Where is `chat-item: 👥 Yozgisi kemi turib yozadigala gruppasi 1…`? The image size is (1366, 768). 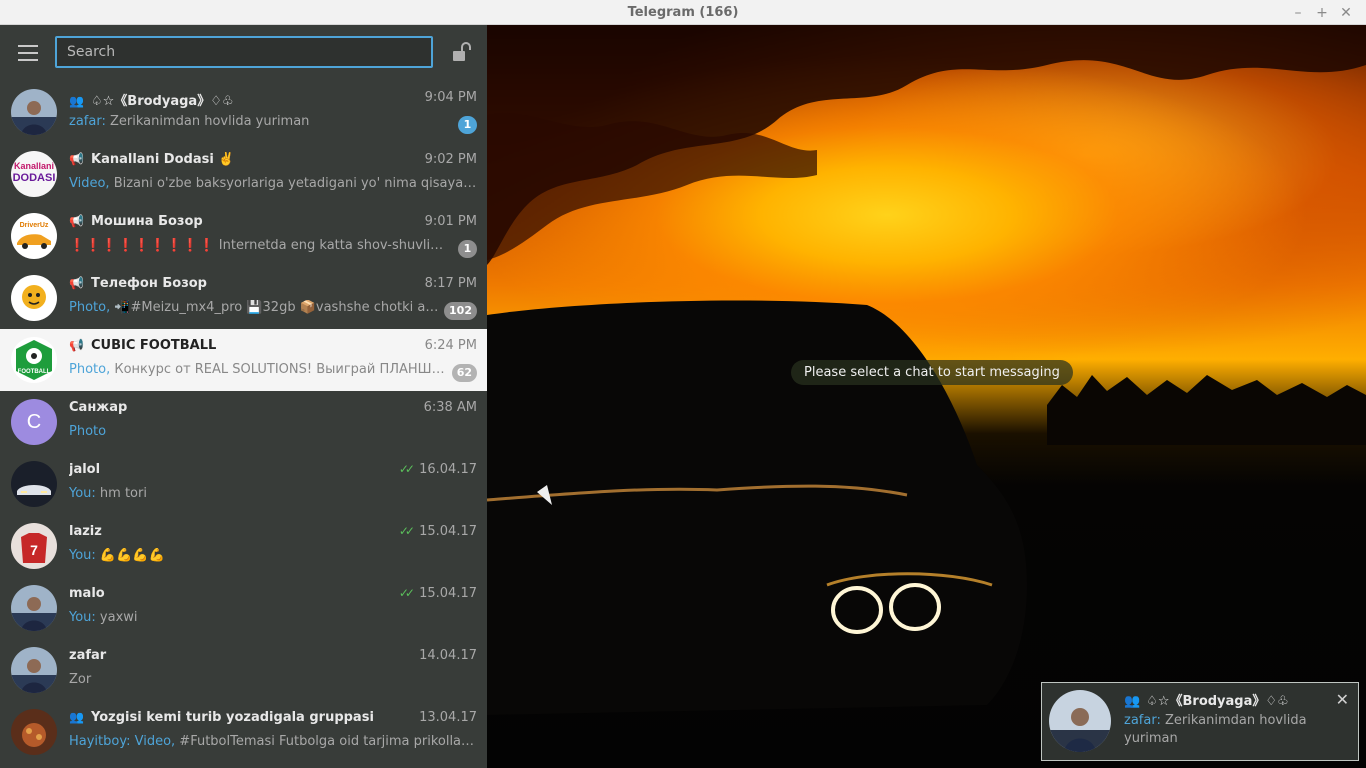
chat-item: 👥 Yozgisi kemi turib yozadigala gruppasi 1… is located at coordinates (243, 732).